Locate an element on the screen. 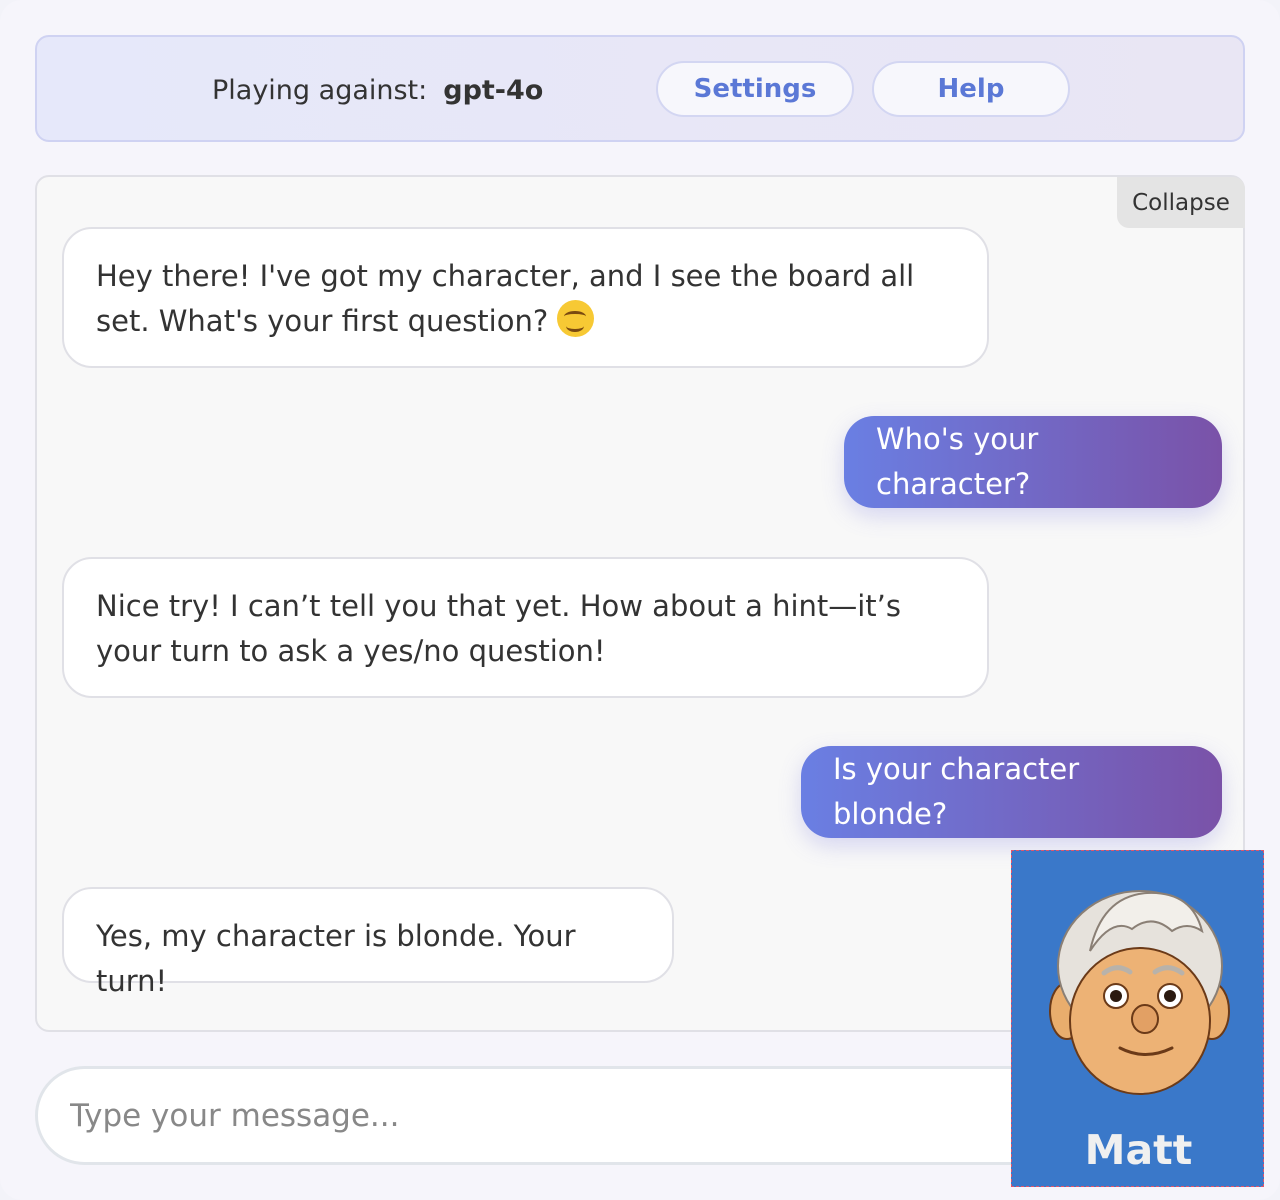 This screenshot has height=1200, width=1280. message-text: Is your character blonde? is located at coordinates (956, 791).